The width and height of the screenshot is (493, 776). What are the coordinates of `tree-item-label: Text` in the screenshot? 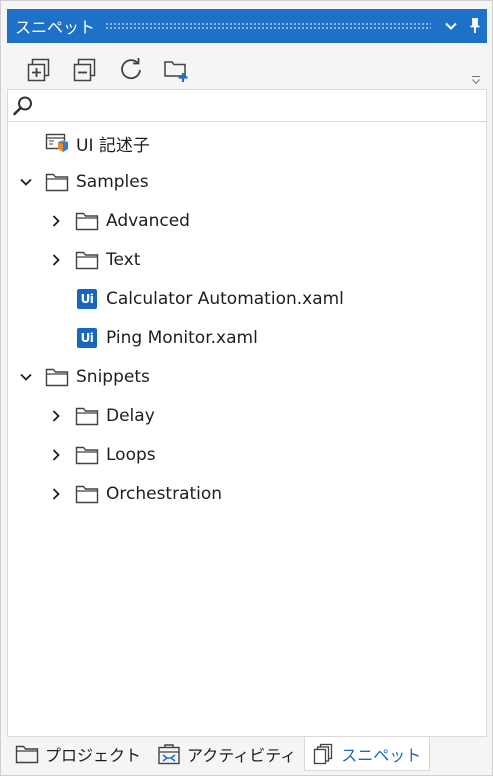 It's located at (123, 260).